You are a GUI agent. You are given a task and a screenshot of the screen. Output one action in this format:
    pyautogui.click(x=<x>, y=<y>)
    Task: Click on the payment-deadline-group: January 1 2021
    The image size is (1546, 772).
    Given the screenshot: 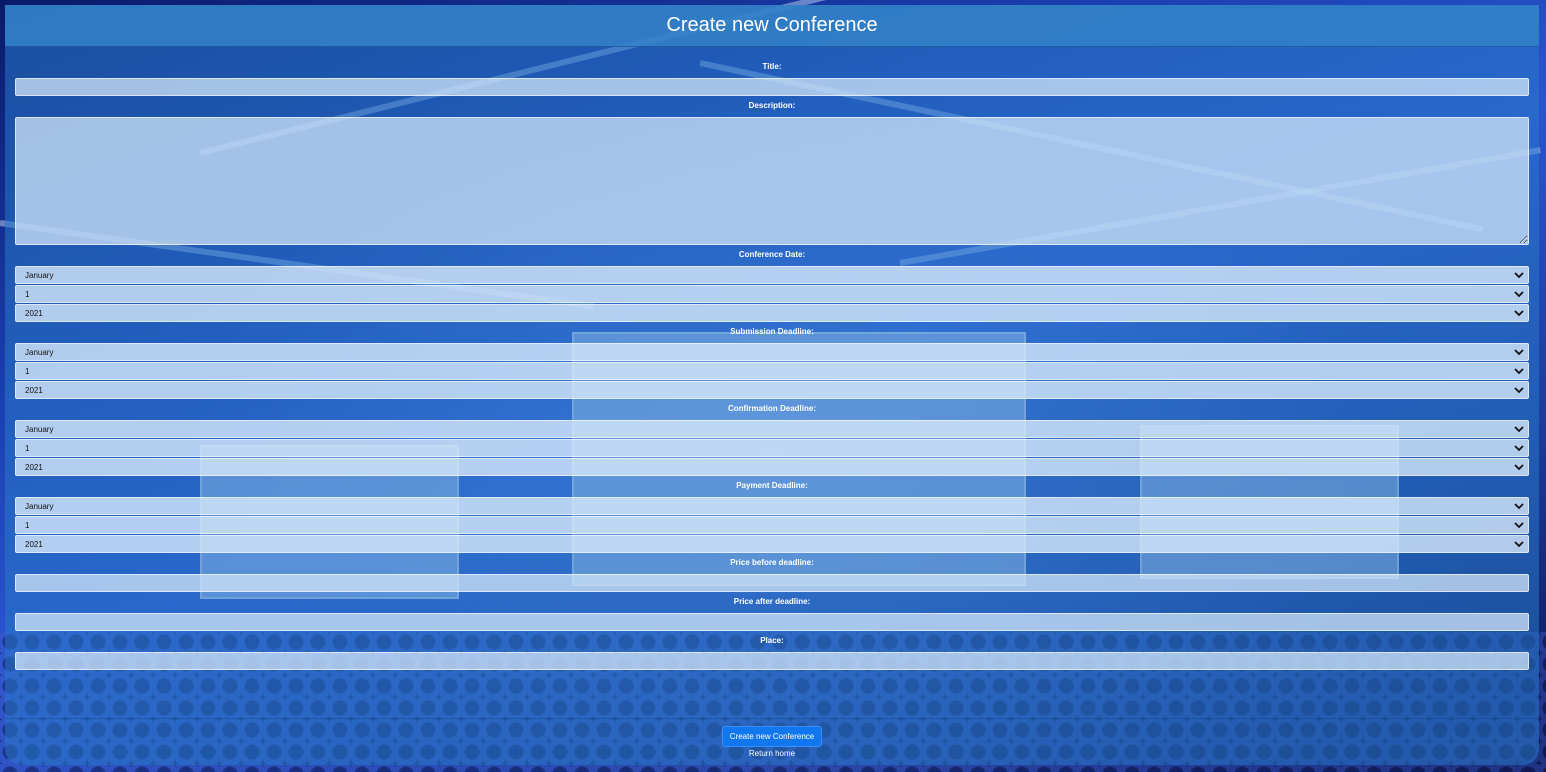 What is the action you would take?
    pyautogui.click(x=772, y=525)
    